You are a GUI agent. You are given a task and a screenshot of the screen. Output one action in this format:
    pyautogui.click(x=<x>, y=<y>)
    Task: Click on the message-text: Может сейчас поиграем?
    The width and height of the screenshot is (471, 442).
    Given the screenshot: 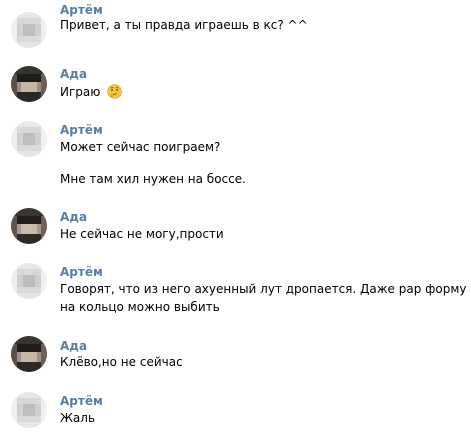 What is the action you would take?
    pyautogui.click(x=140, y=147)
    